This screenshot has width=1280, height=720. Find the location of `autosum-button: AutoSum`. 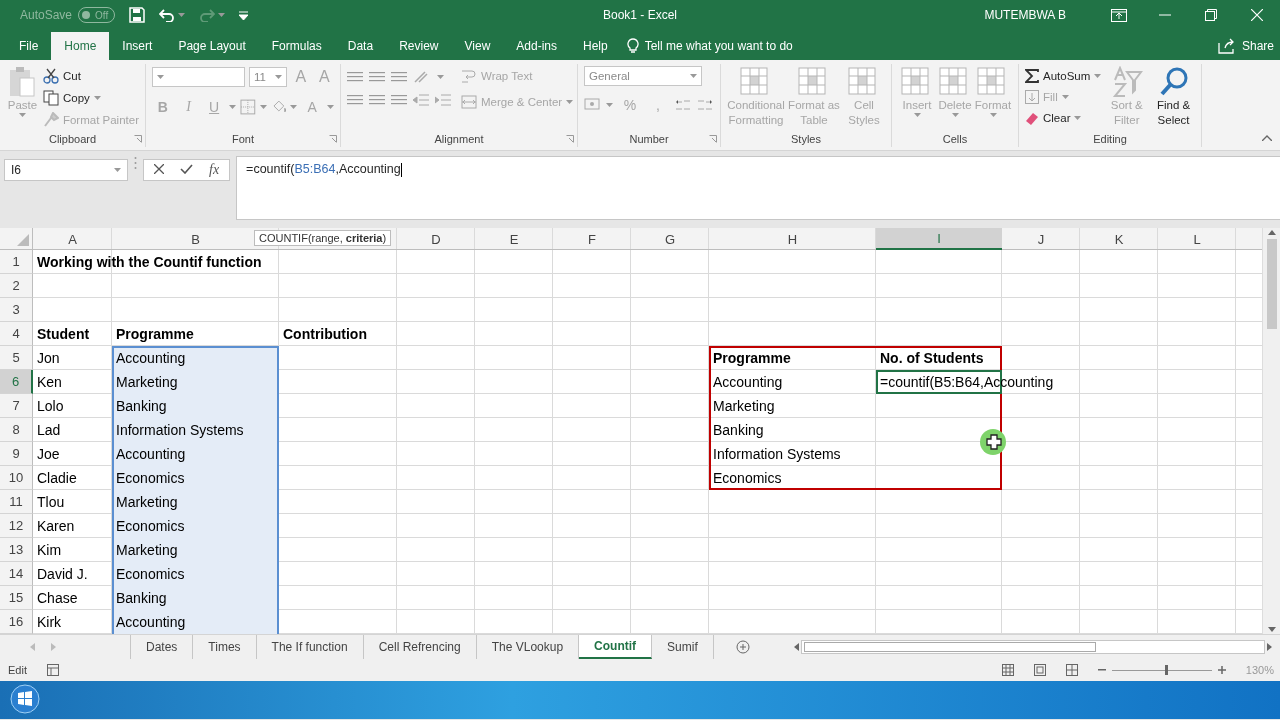

autosum-button: AutoSum is located at coordinates (1063, 76).